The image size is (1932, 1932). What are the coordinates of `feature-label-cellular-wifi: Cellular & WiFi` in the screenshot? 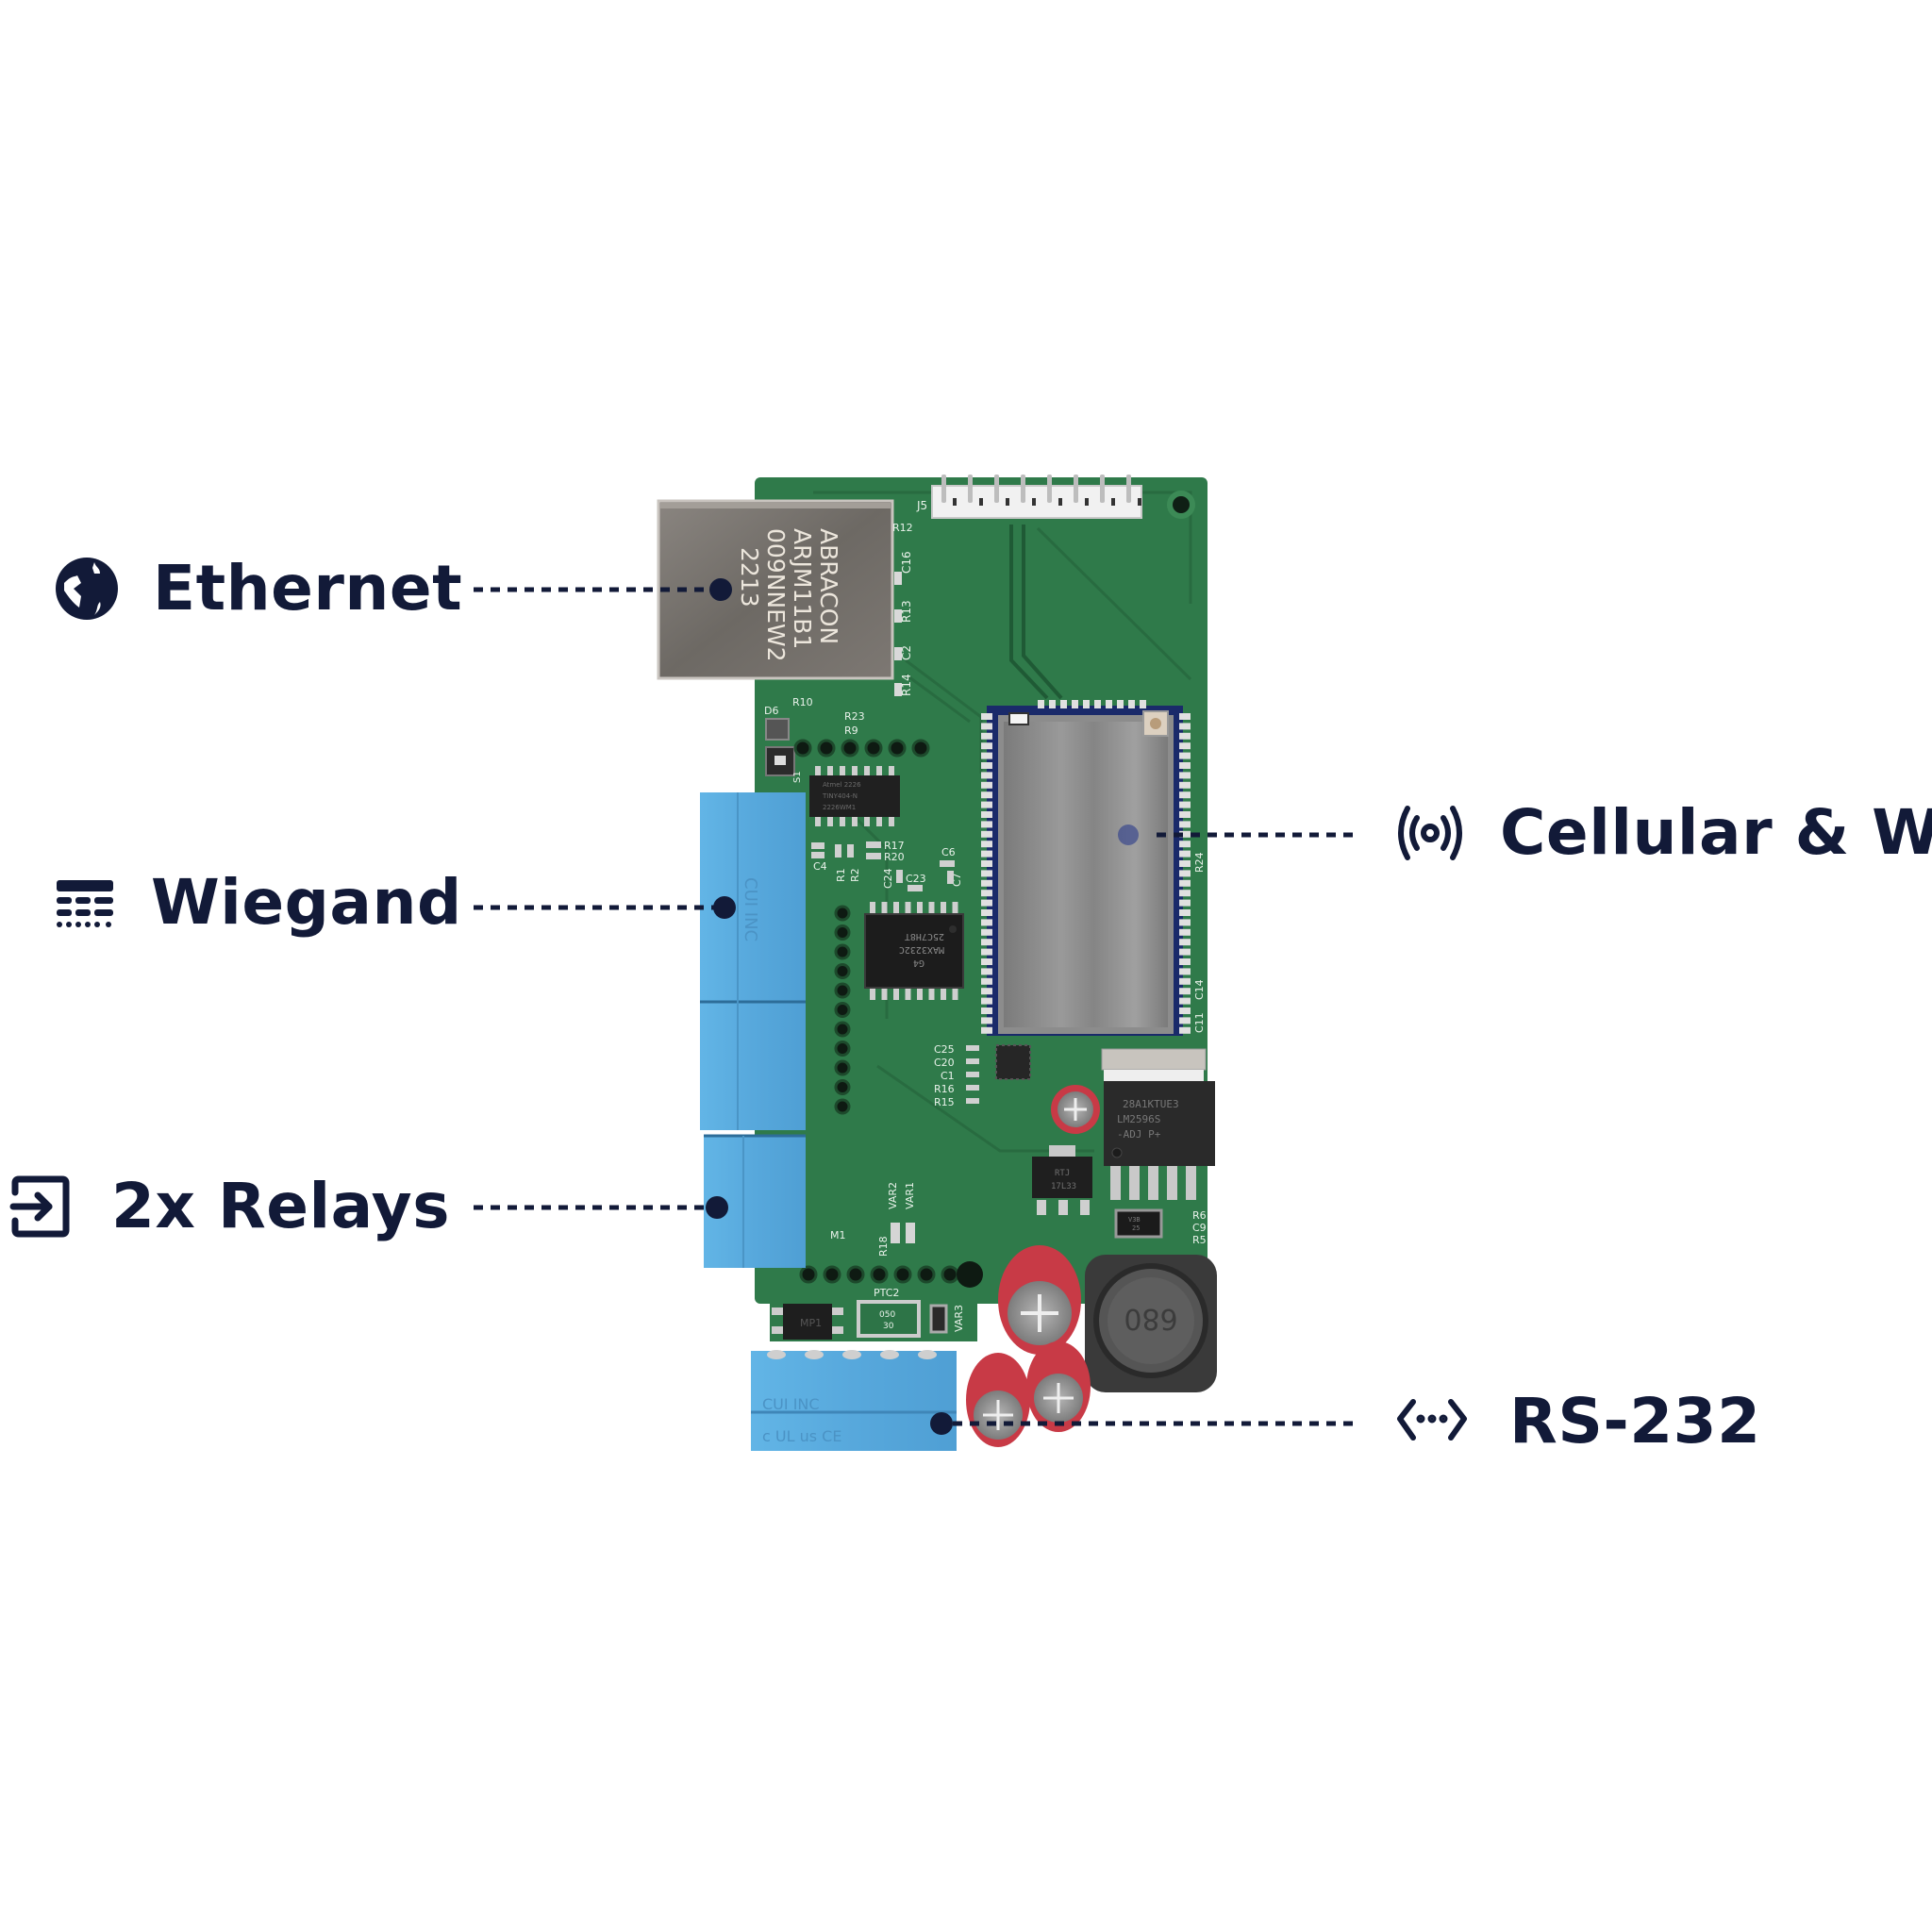 It's located at (1716, 833).